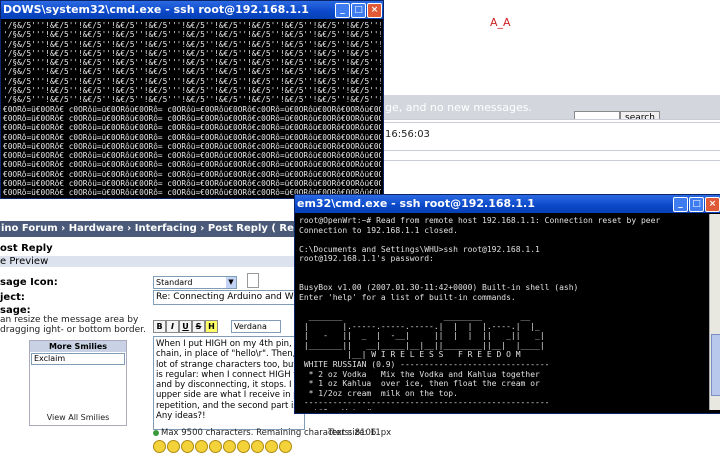 The width and height of the screenshot is (720, 460). I want to click on message-line: is regular: when I connect HIGH to th, so click(230, 374).